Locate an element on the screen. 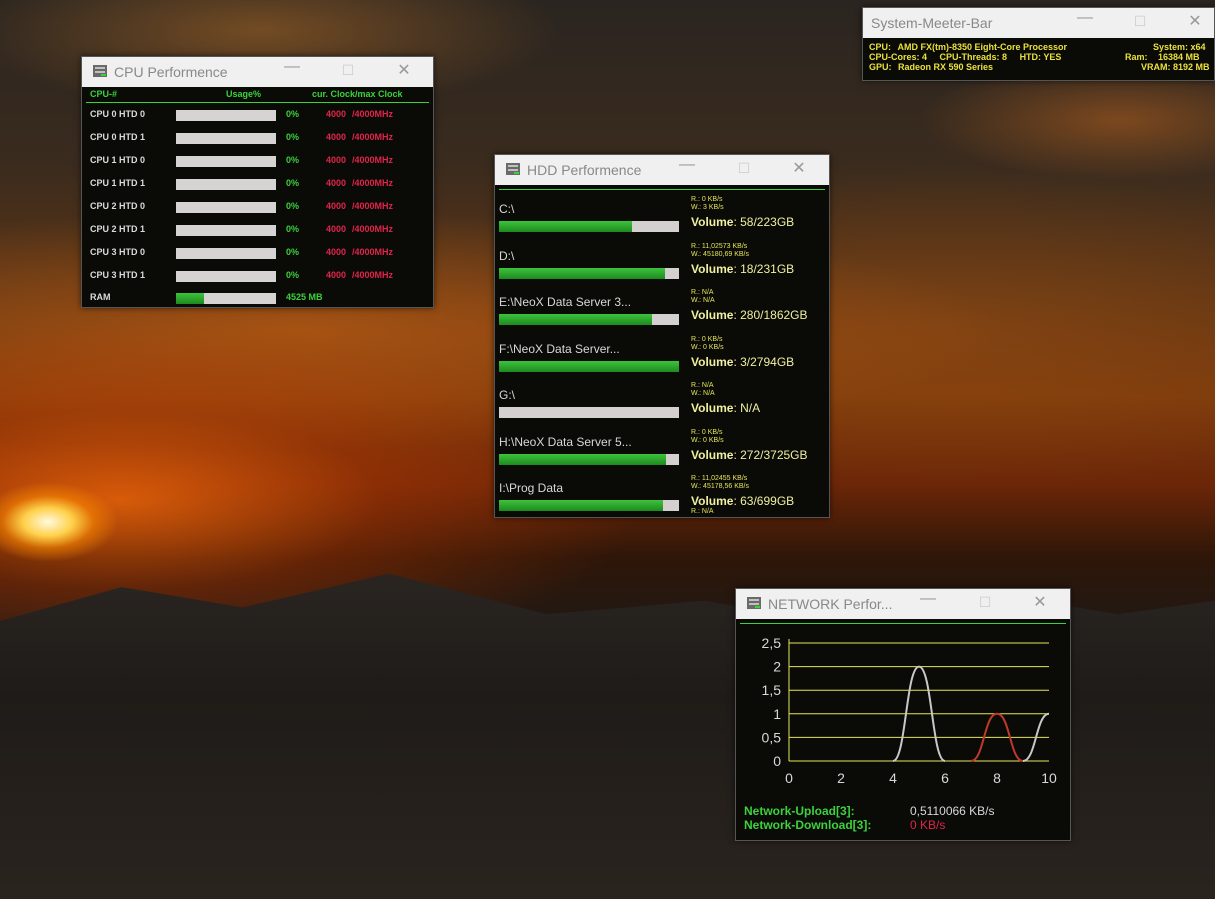 This screenshot has width=1215, height=899. ram-bar is located at coordinates (226, 298).